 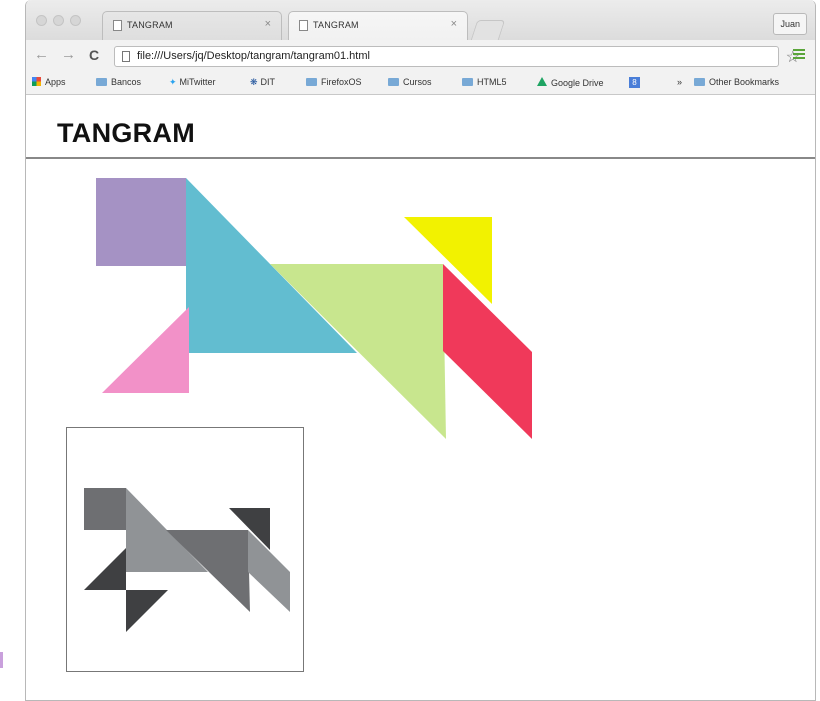 I want to click on tangram-square-purple, so click(x=141, y=222).